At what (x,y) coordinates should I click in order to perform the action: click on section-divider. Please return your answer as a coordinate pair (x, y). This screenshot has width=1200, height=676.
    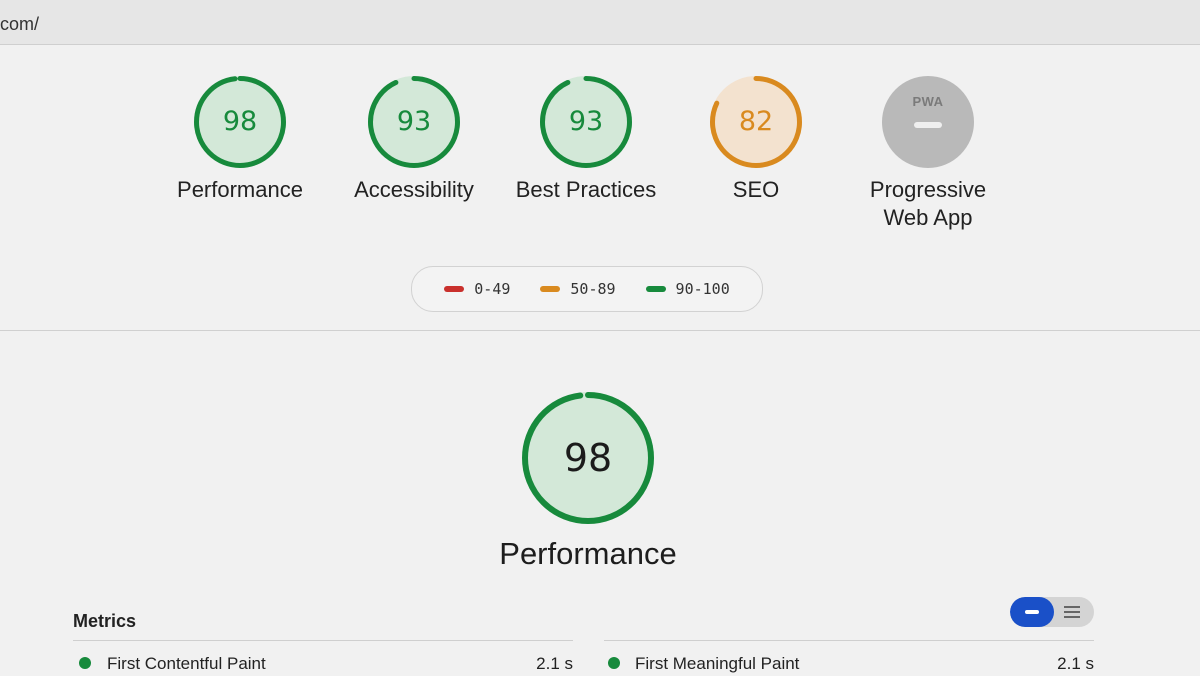
    Looking at the image, I should click on (600, 330).